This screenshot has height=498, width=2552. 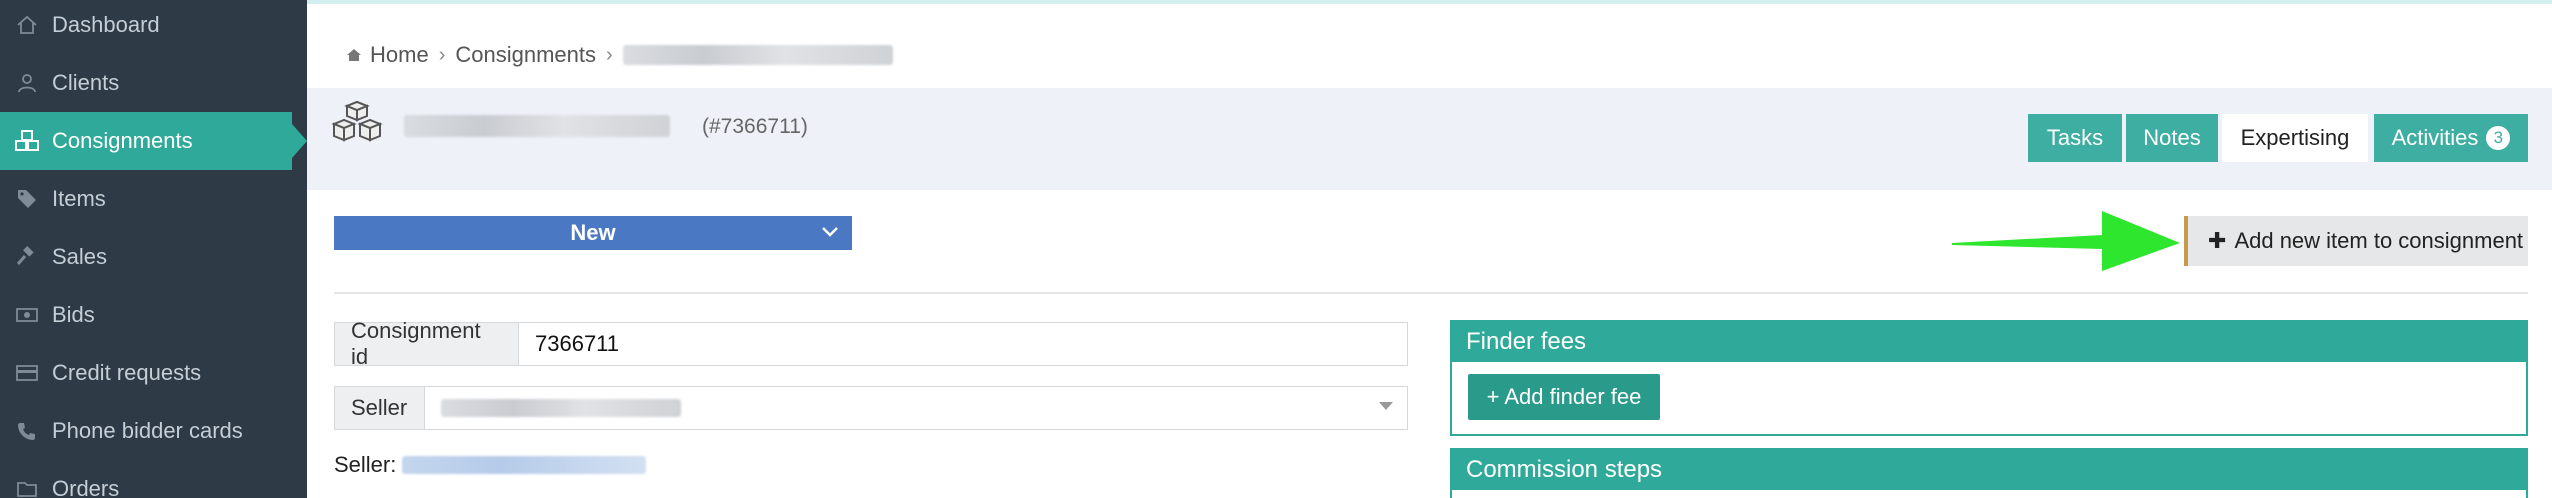 What do you see at coordinates (1431, 293) in the screenshot?
I see `divider` at bounding box center [1431, 293].